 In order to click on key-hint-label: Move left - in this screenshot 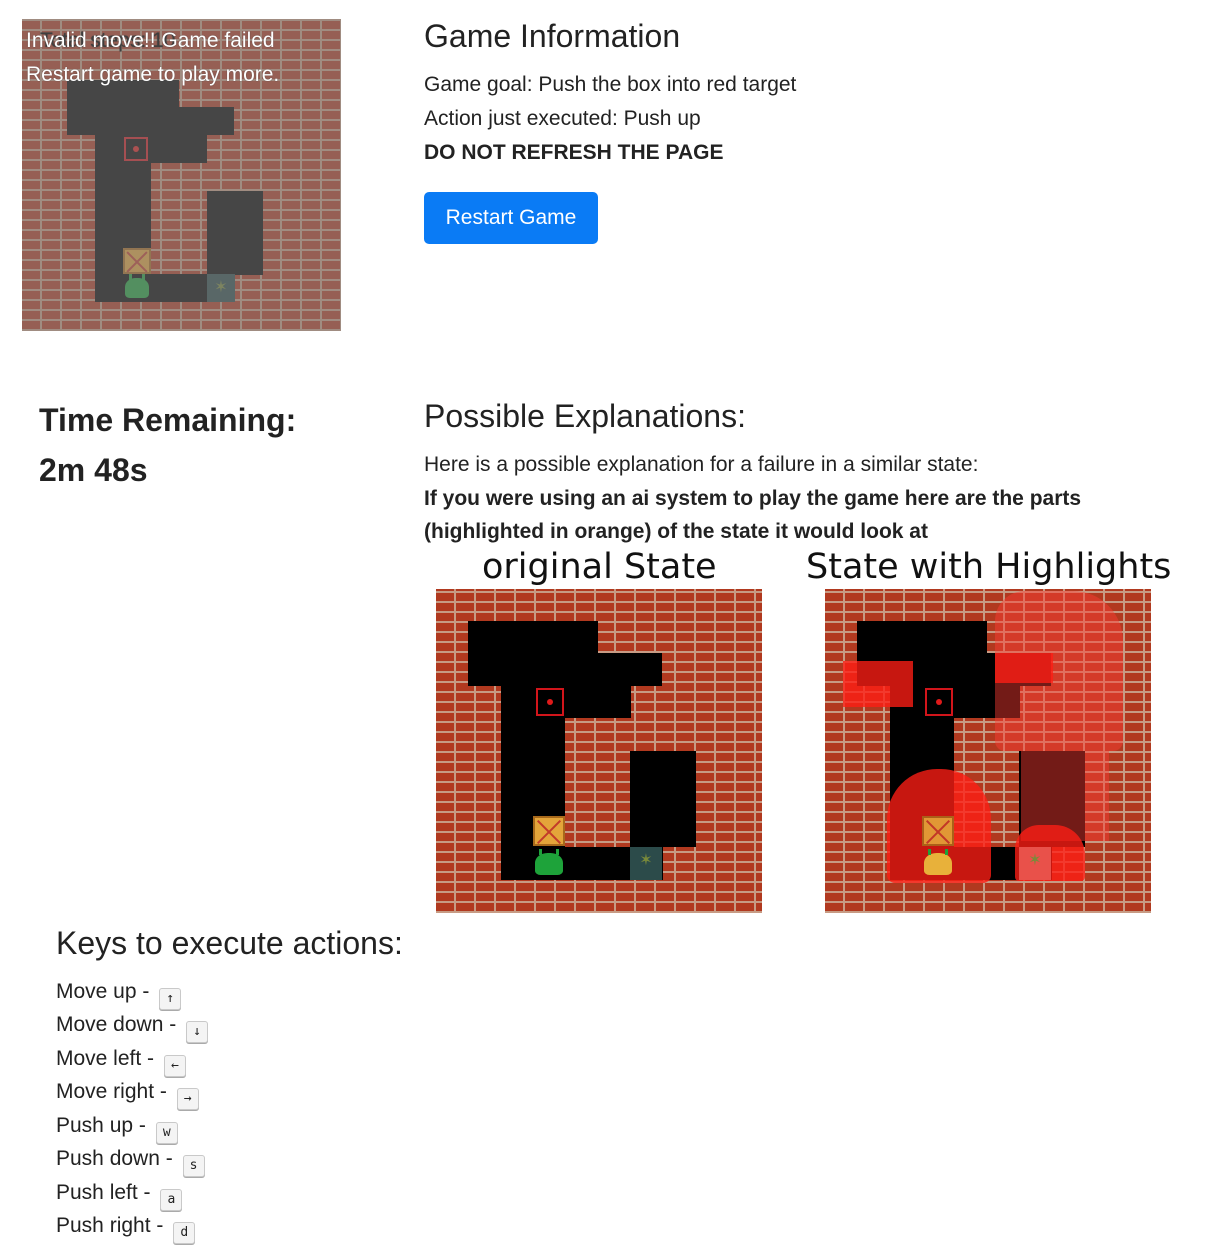, I will do `click(105, 1058)`.